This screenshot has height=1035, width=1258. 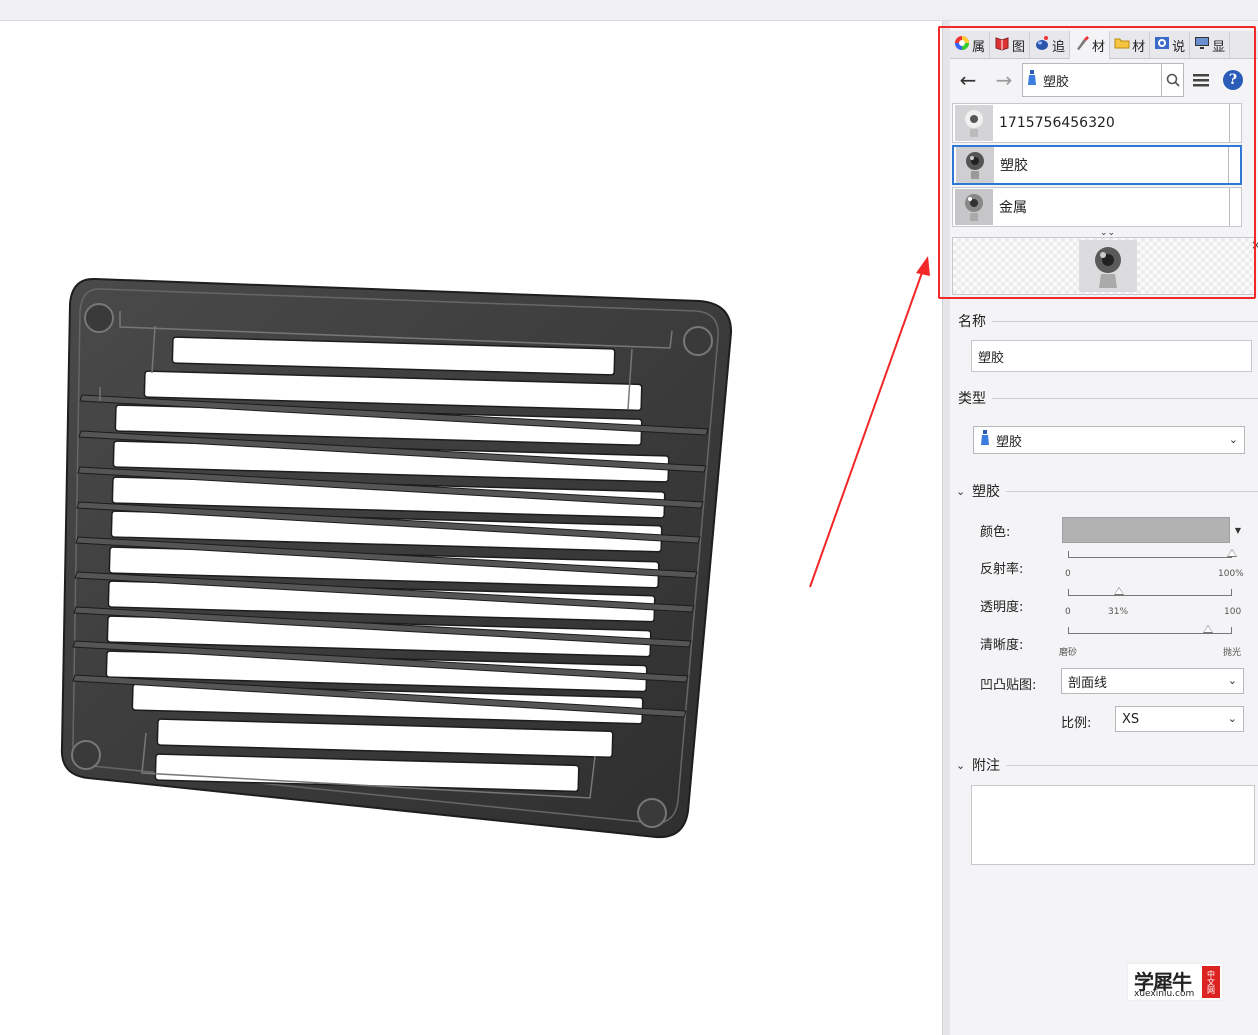 I want to click on reflectivity-label: 反射率:, so click(x=1002, y=569).